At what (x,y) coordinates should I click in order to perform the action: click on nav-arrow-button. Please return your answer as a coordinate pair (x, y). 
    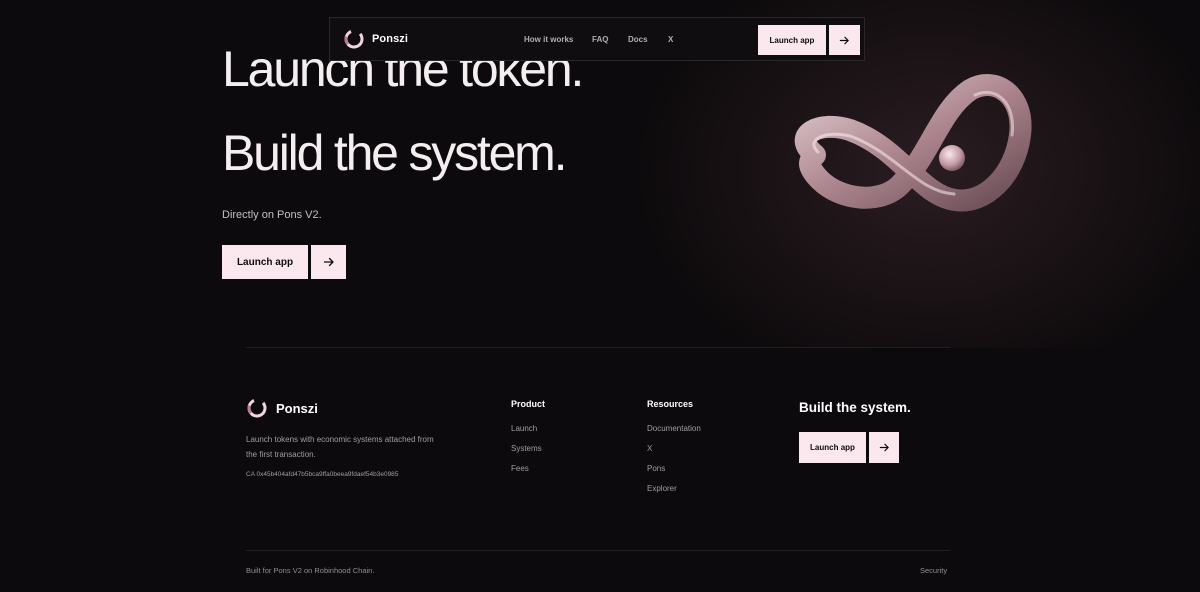
    Looking at the image, I should click on (844, 40).